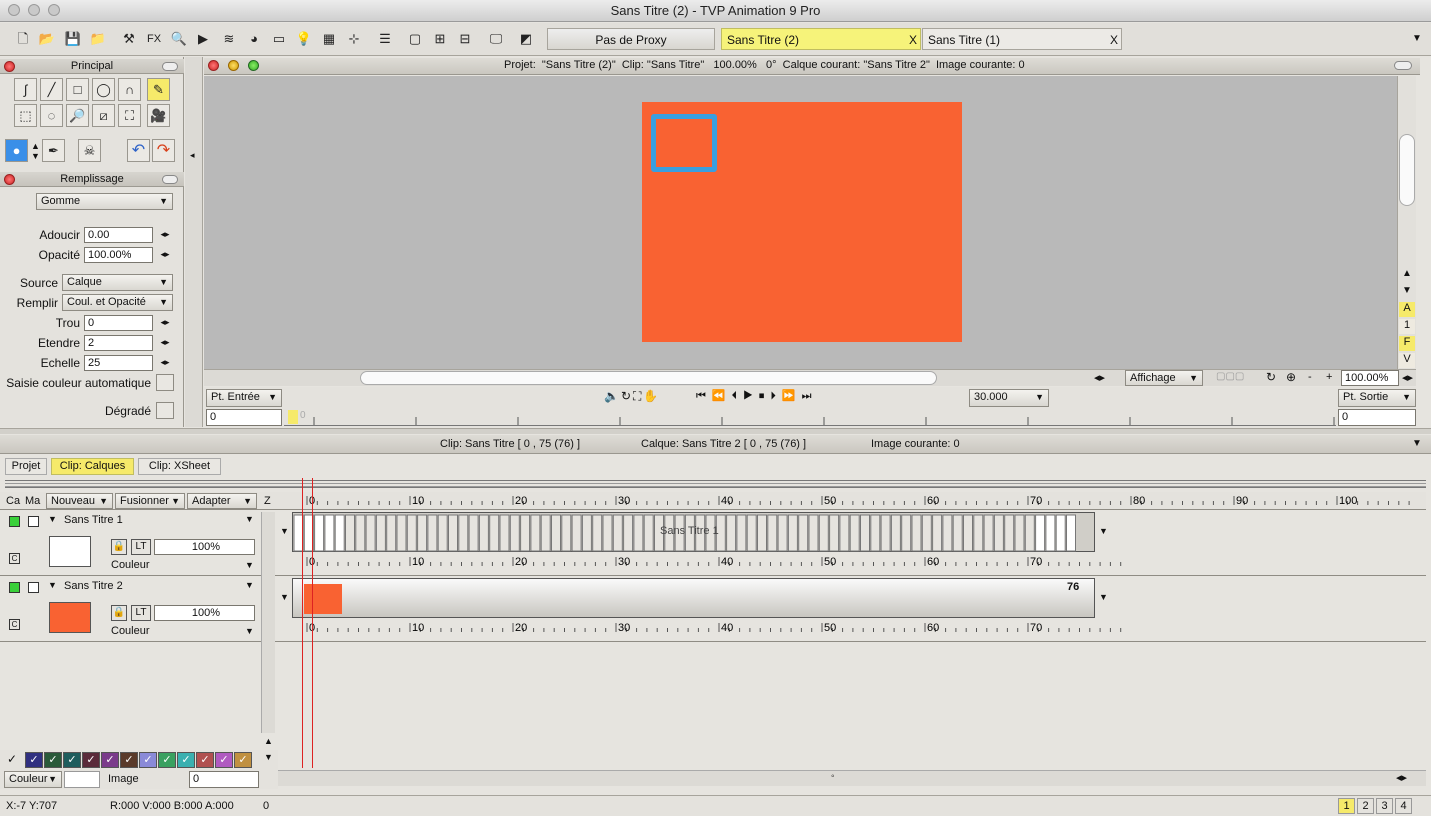 The height and width of the screenshot is (816, 1431). Describe the element at coordinates (1103, 531) in the screenshot. I see `track-end-menu-icon: ▼` at that location.